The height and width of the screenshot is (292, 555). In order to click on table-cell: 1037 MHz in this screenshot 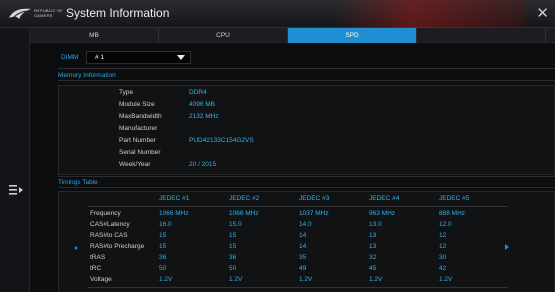, I will do `click(314, 213)`.